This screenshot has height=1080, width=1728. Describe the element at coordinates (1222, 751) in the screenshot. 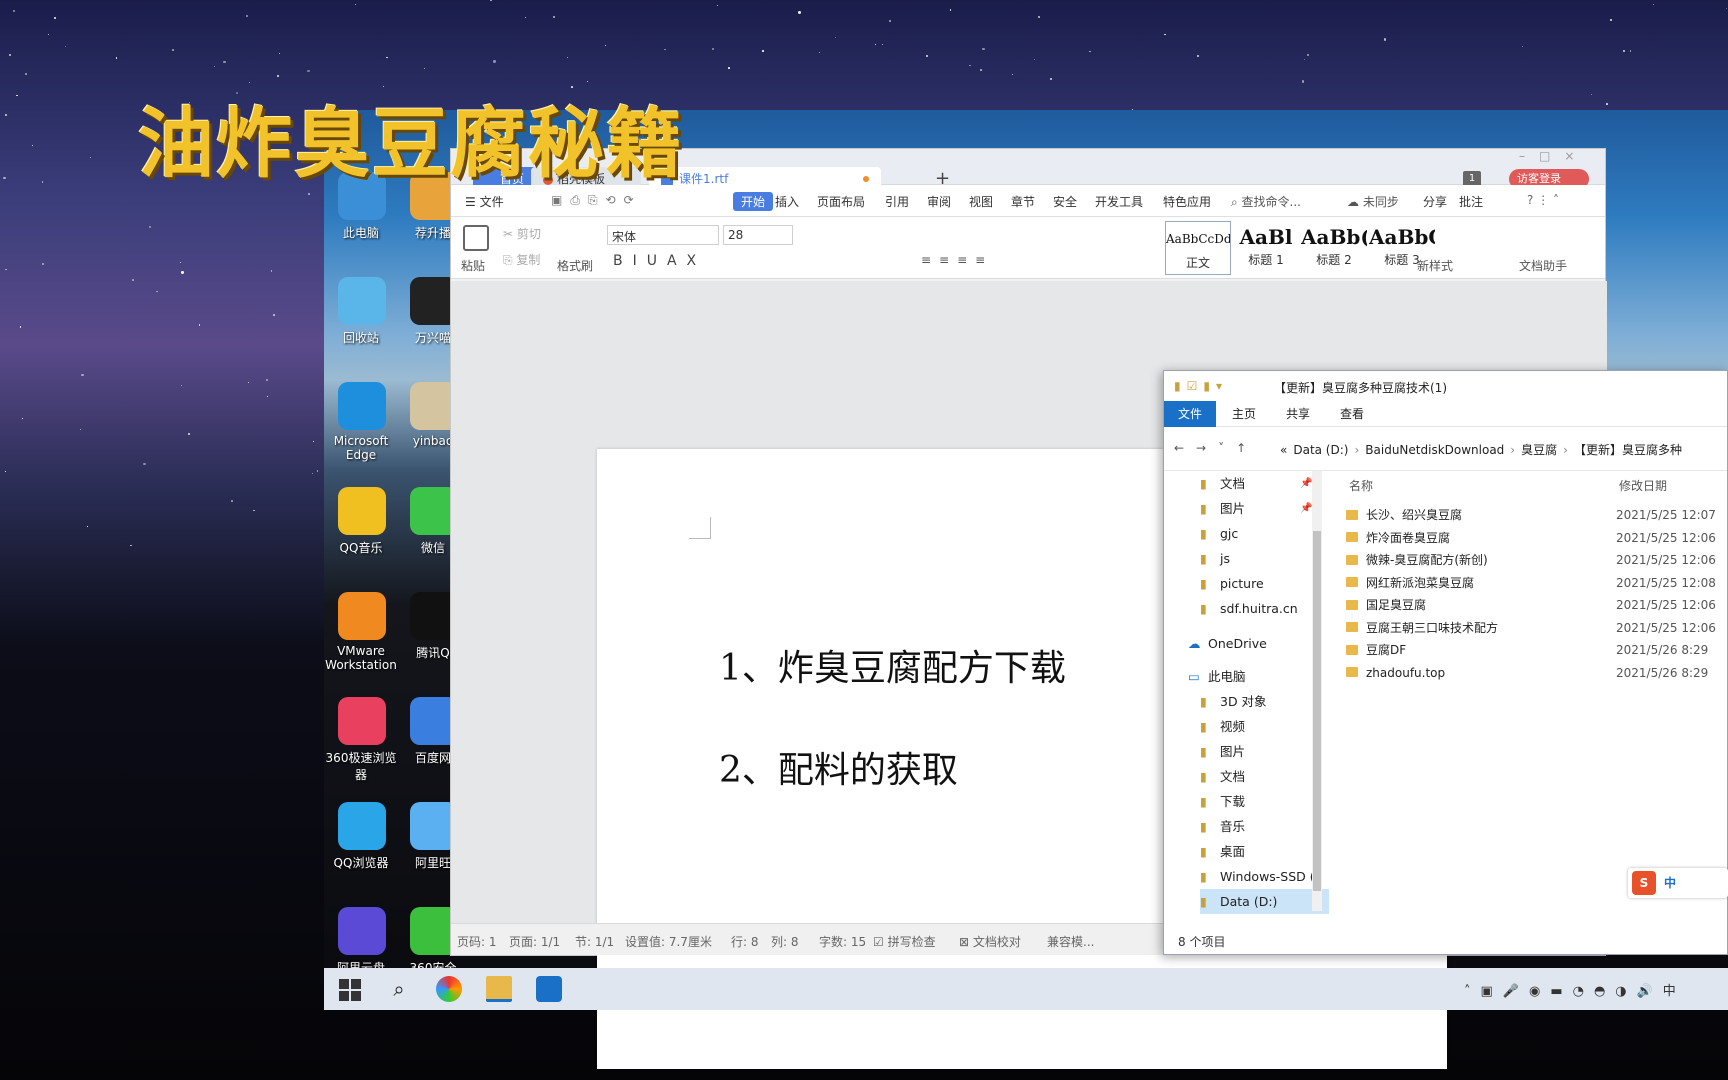

I see `nav-item: ▮ 图片` at that location.